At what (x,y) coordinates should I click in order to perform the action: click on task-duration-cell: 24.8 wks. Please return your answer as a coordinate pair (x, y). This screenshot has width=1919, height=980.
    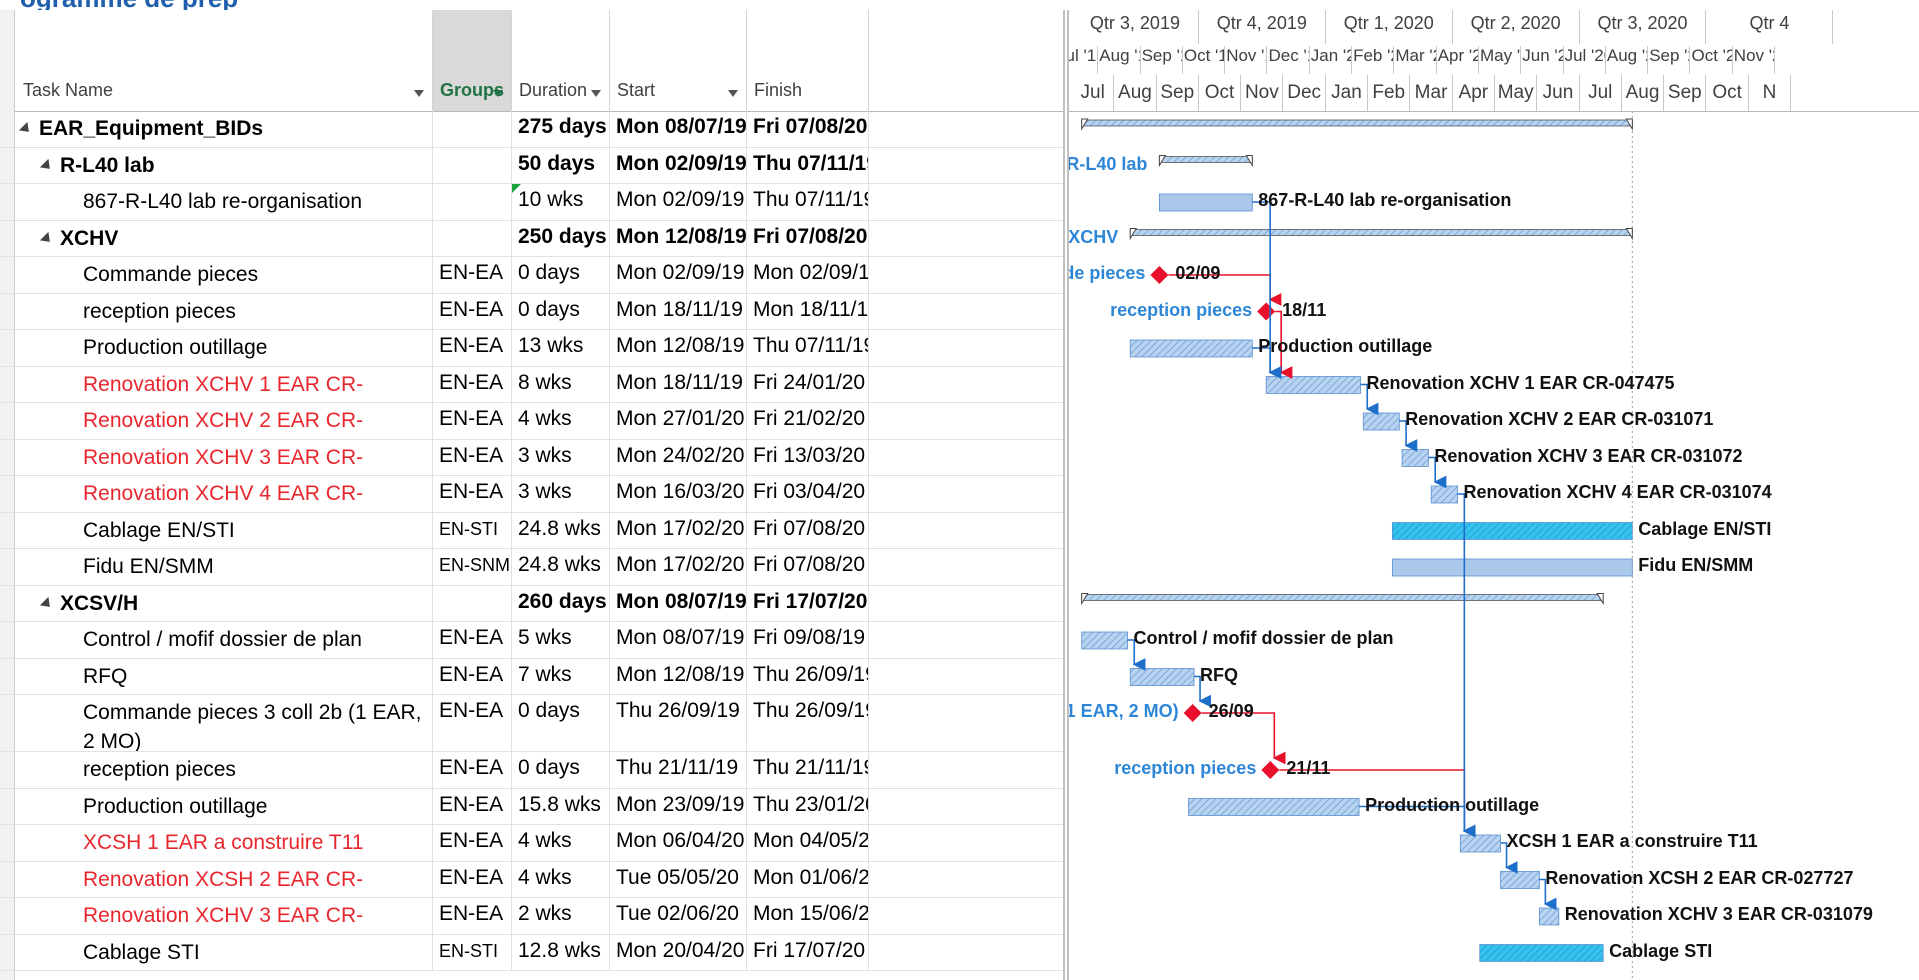
    Looking at the image, I should click on (561, 530).